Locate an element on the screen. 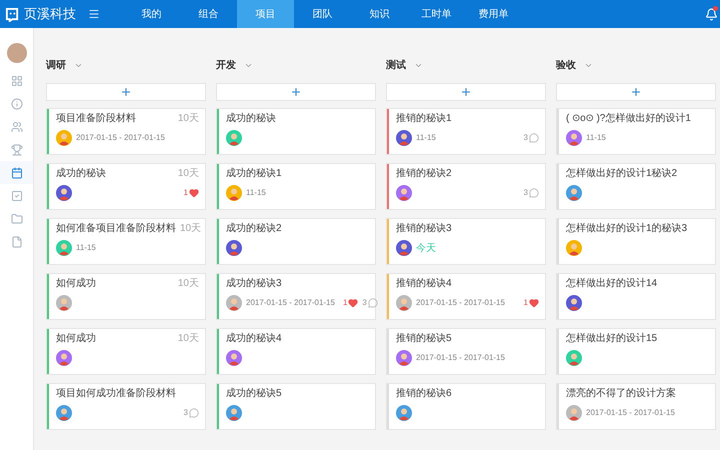 This screenshot has height=450, width=720. card-title: 项目准备阶段材料 is located at coordinates (96, 119).